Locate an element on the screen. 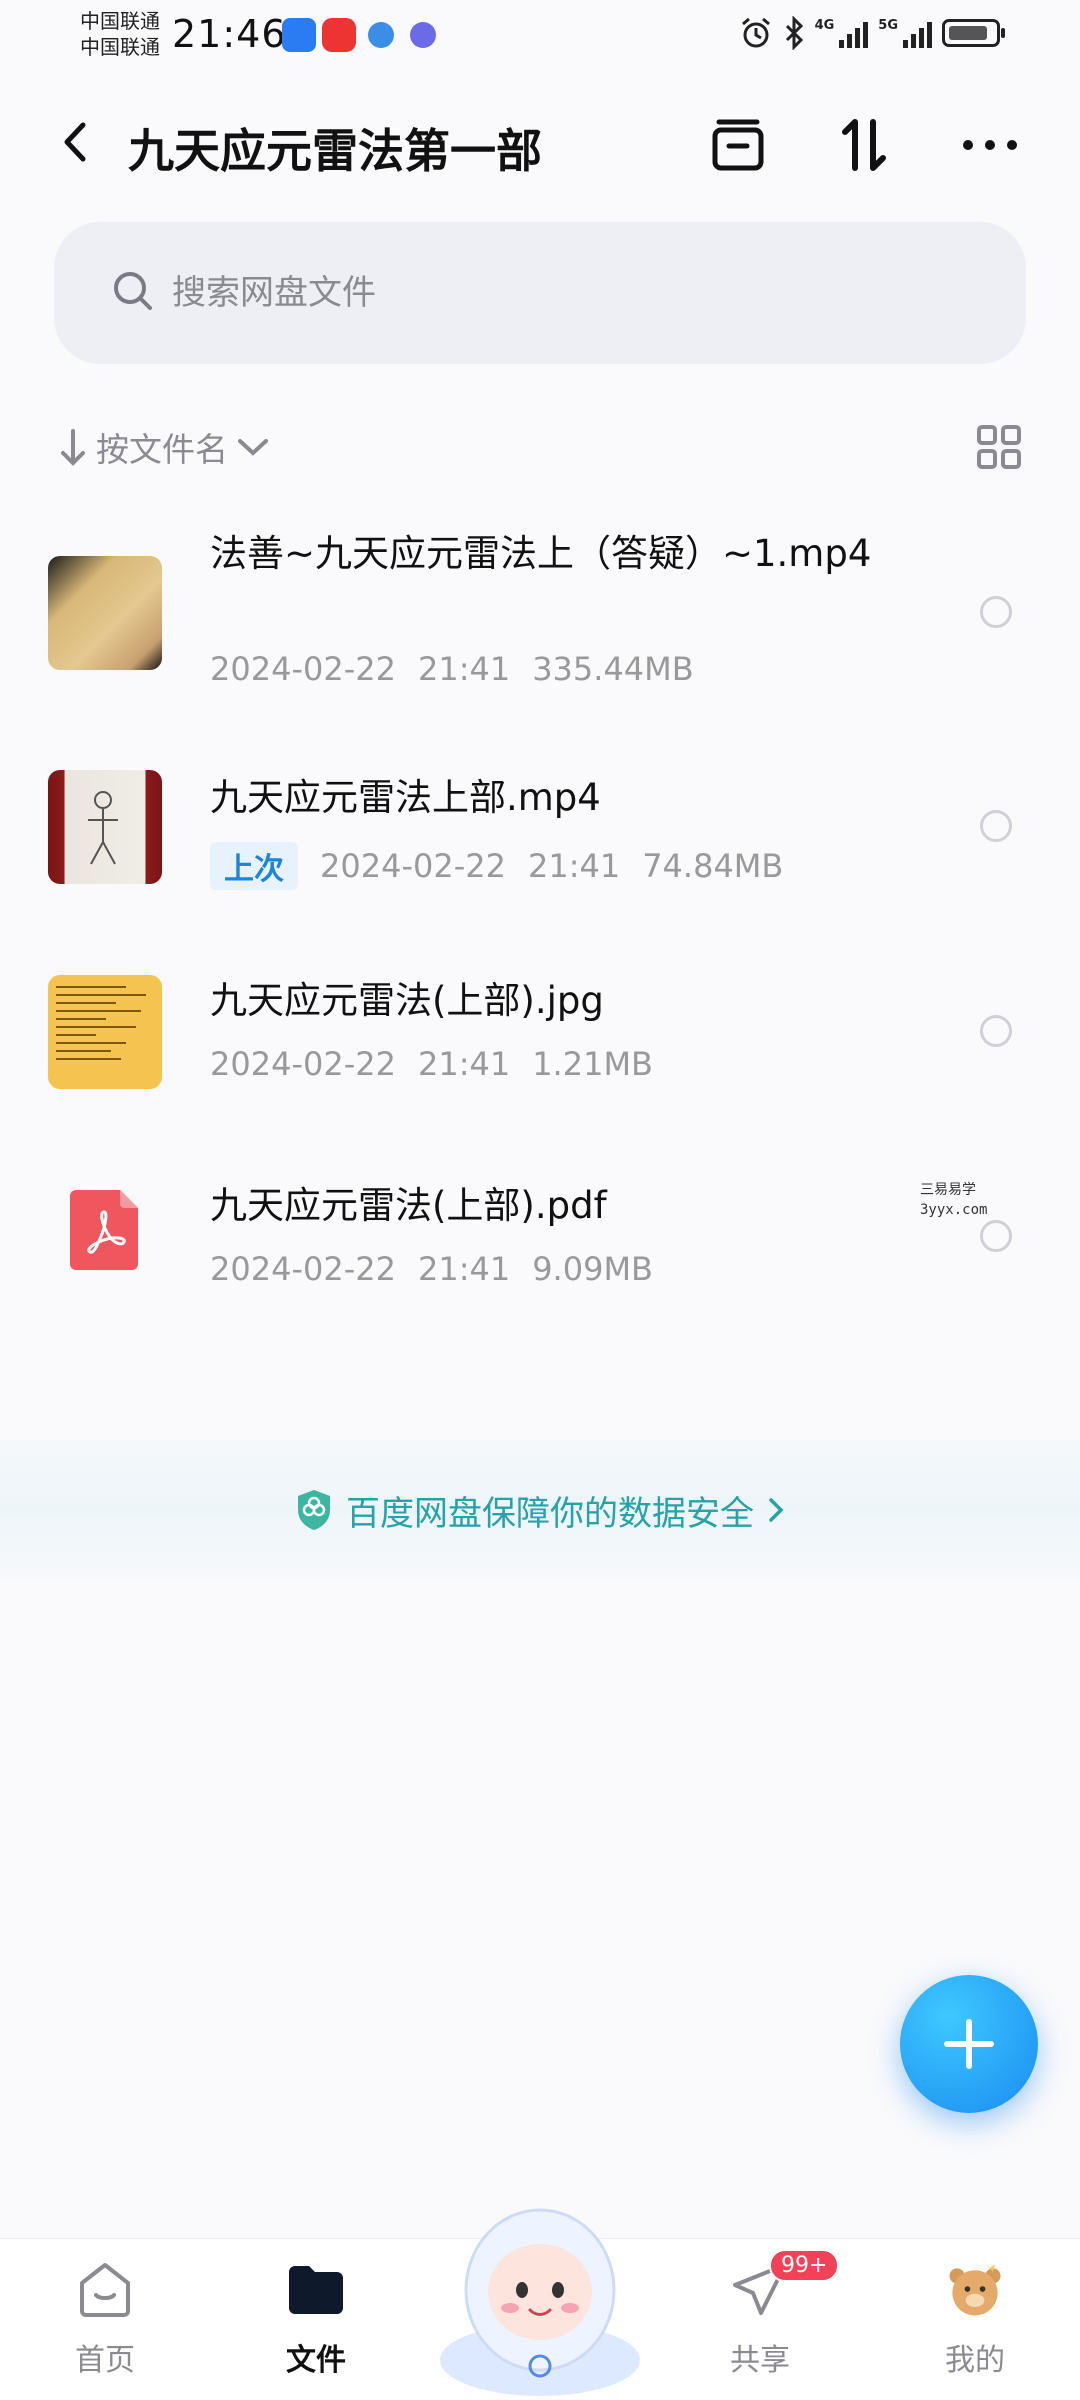 The image size is (1080, 2400). bear-avatar-icon is located at coordinates (975, 2290).